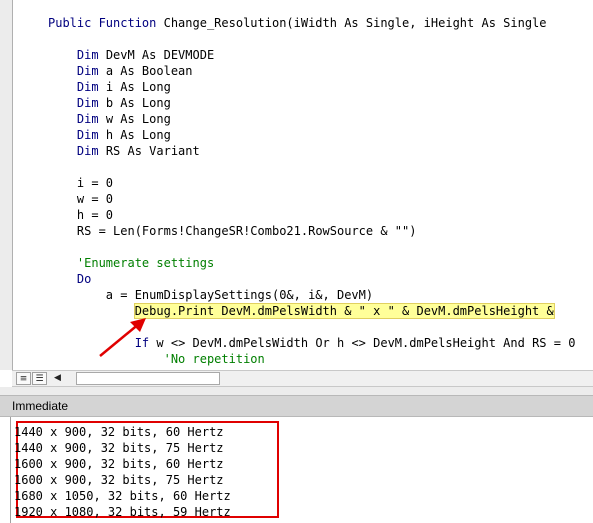  Describe the element at coordinates (239, 295) in the screenshot. I see `code-statement: a = EnumDisplaySettings(0&, i&, DevM)` at that location.